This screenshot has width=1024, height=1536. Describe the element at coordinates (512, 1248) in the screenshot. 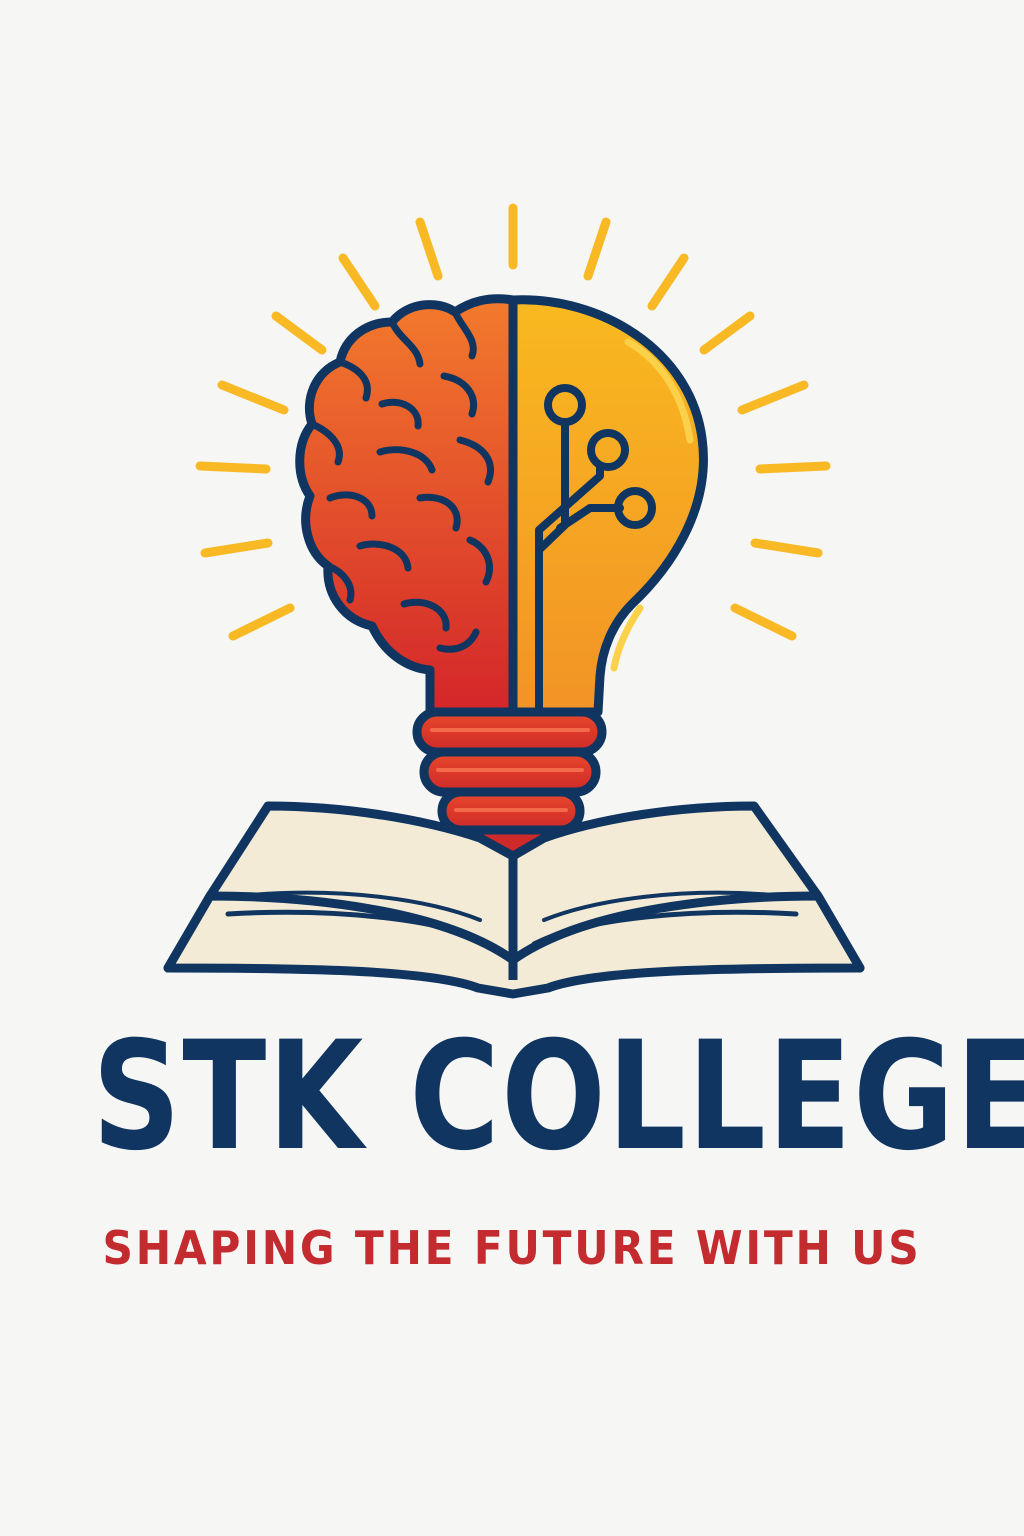

I see `tagline: SHAPING THE FUTURE WITH US` at that location.